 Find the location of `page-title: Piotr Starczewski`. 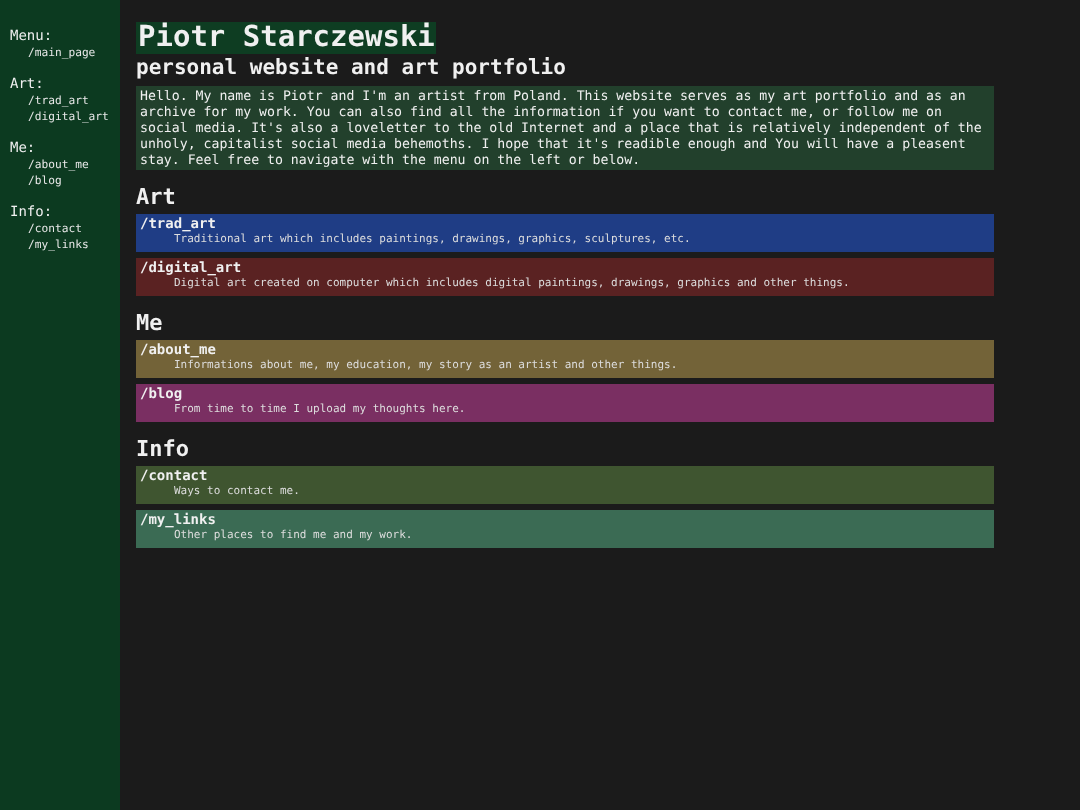

page-title: Piotr Starczewski is located at coordinates (286, 38).